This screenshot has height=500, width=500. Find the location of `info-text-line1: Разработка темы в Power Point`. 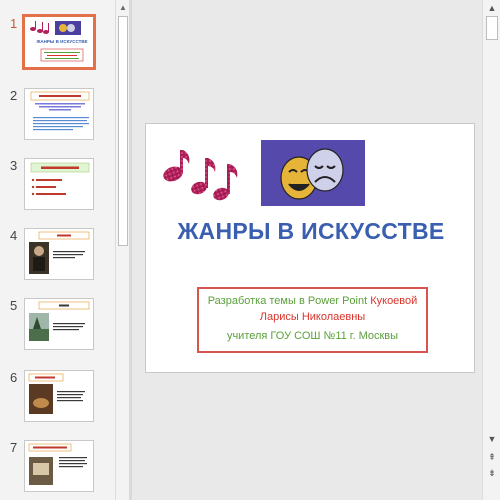

info-text-line1: Разработка темы в Power Point is located at coordinates (287, 301).